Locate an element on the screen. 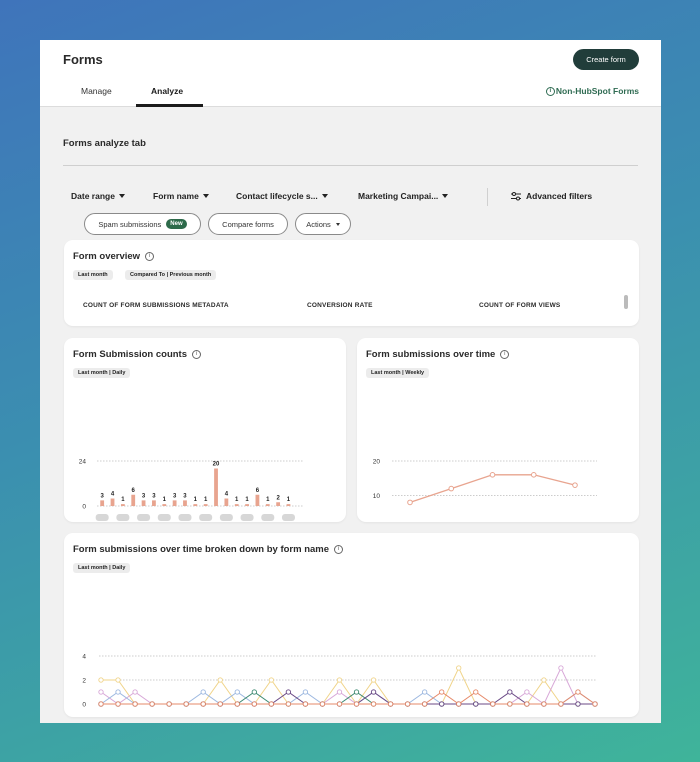  filter-date-range: Date range is located at coordinates (98, 196).